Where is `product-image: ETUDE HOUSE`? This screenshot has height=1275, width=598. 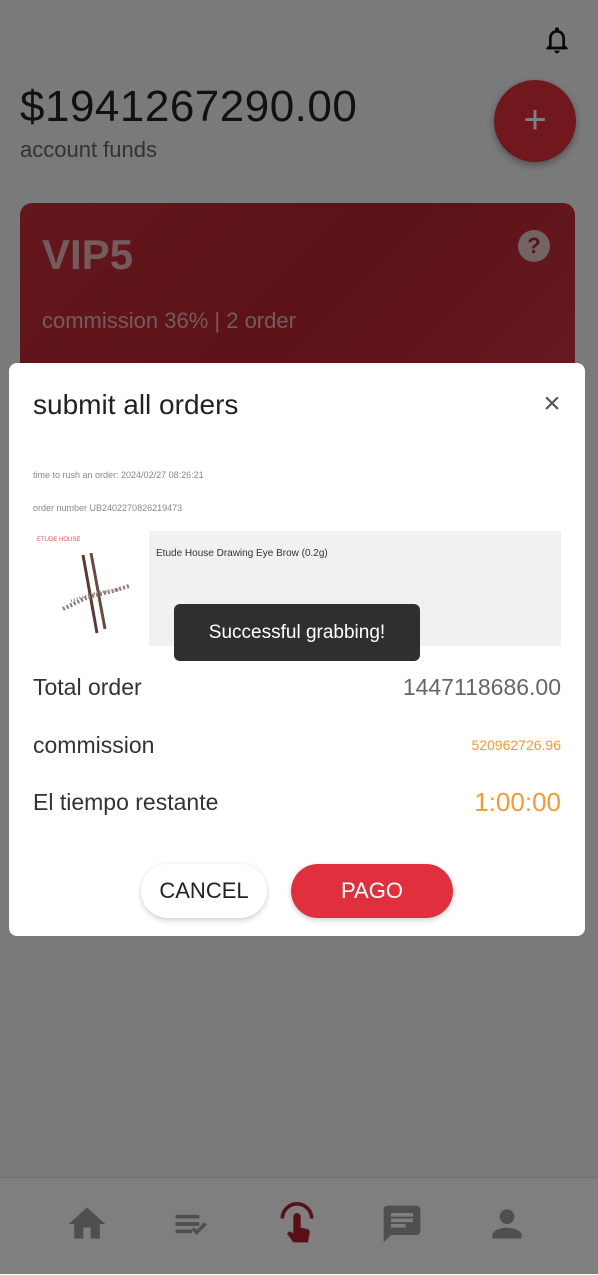 product-image: ETUDE HOUSE is located at coordinates (89, 587).